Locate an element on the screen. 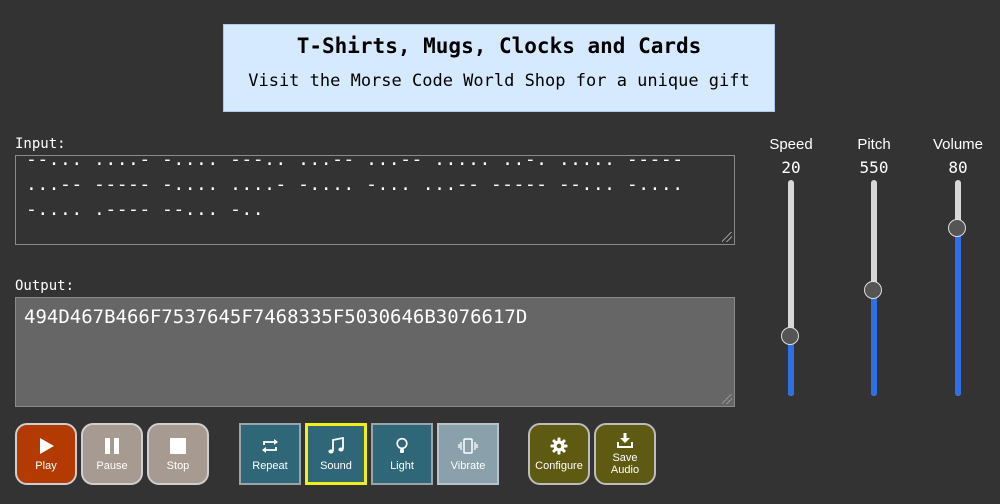  light-toggle-label: Light is located at coordinates (402, 465).